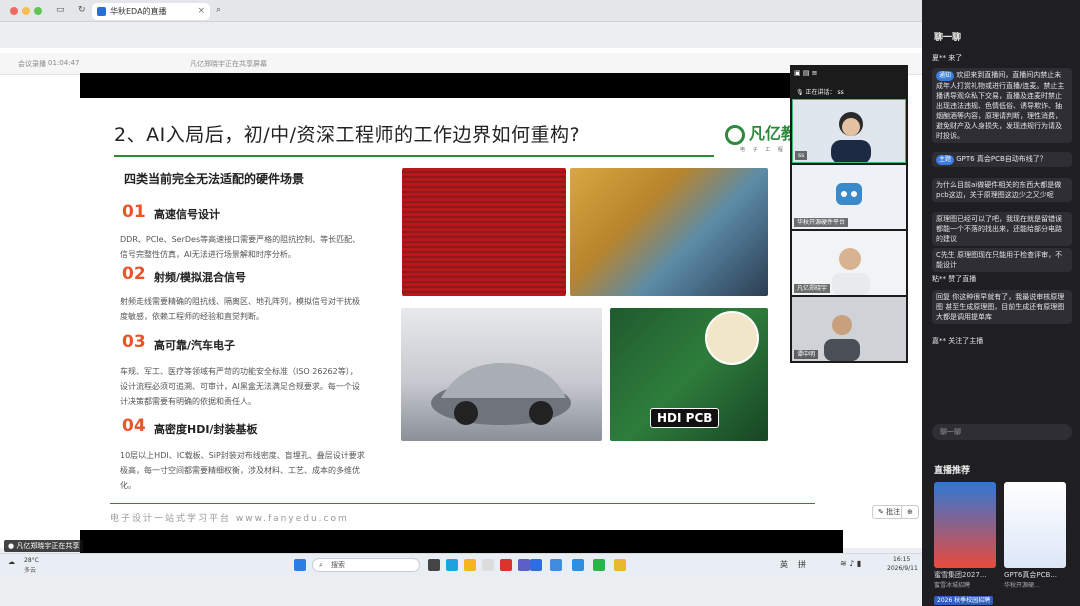 This screenshot has width=1080, height=606. I want to click on sharing-status: 凡亿郑晓宇正在共享屏幕, so click(228, 64).